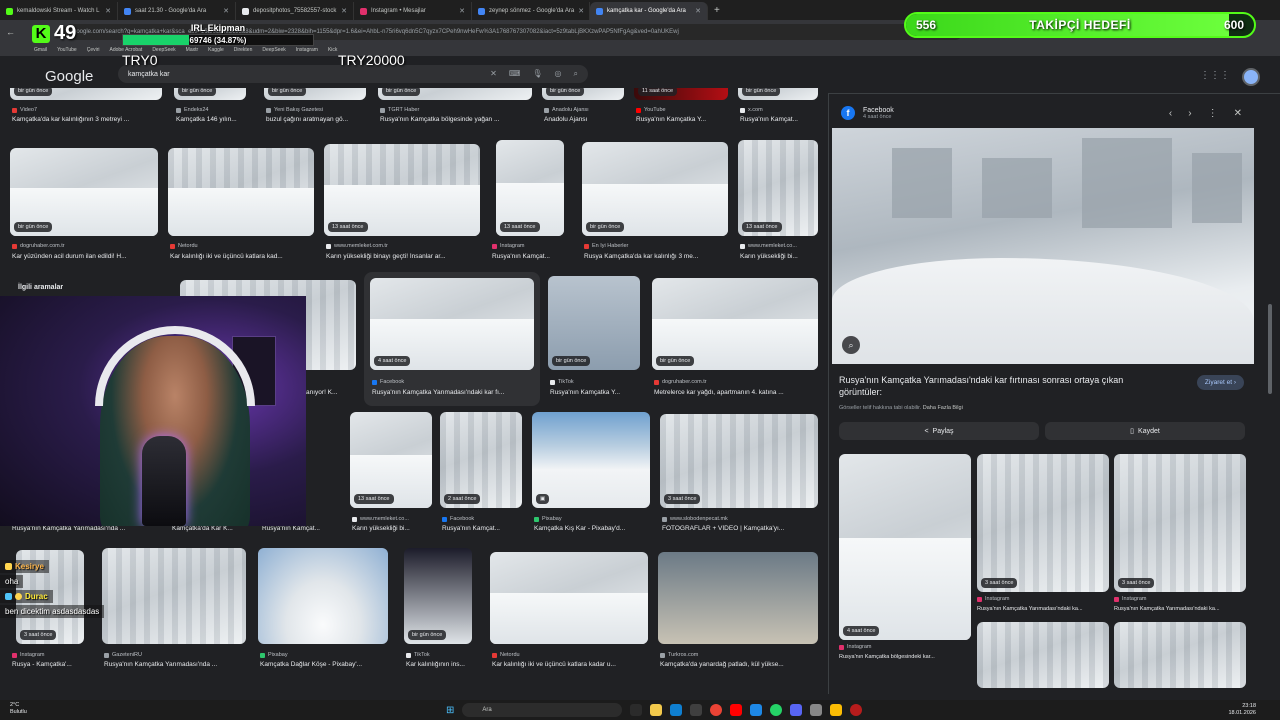  Describe the element at coordinates (59, 11) in the screenshot. I see `tab-kick-stream: kemaldowski Stream - Watch L ✕` at that location.